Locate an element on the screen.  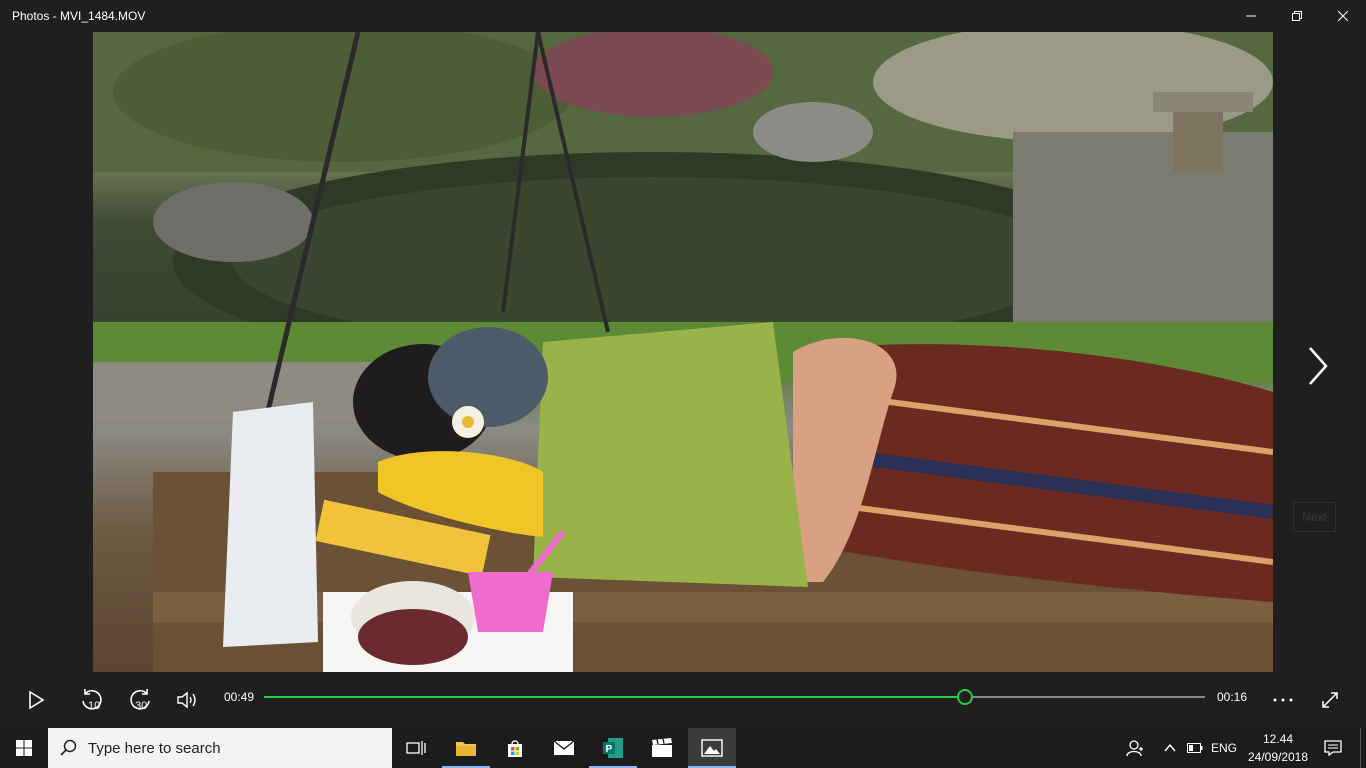
action-center-button is located at coordinates (1333, 748).